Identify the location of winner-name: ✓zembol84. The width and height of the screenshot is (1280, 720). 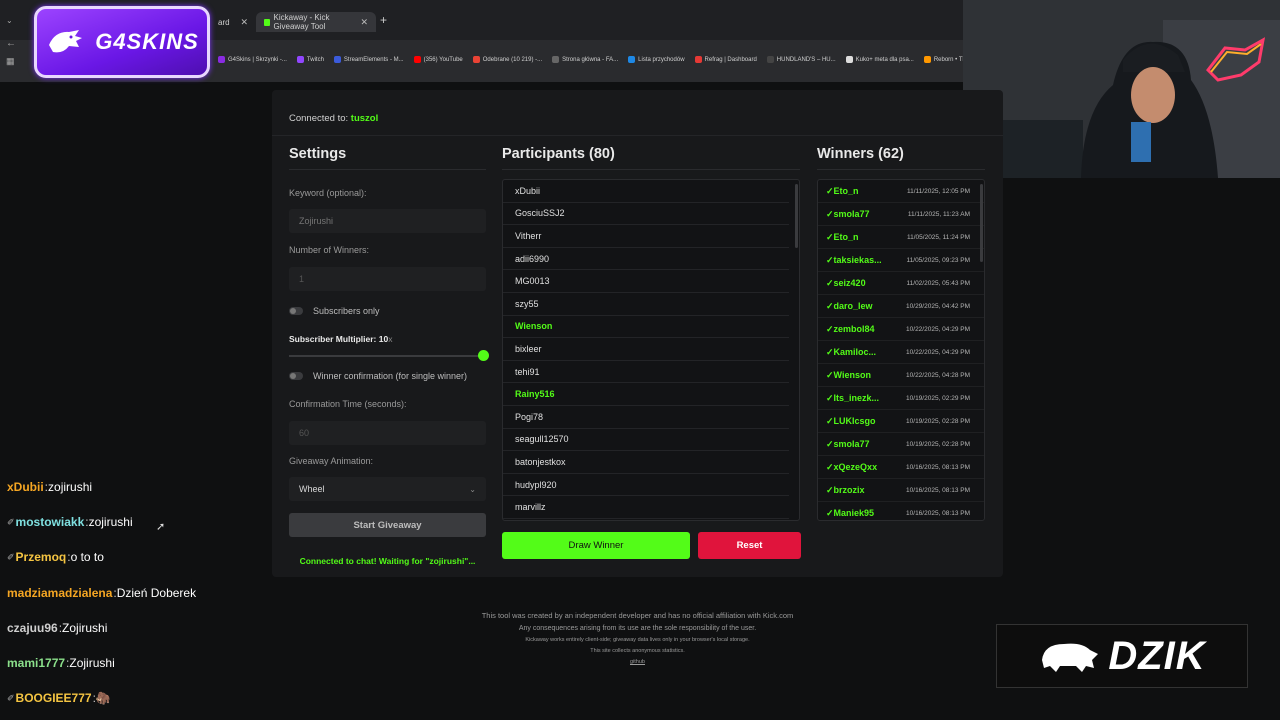
(850, 328).